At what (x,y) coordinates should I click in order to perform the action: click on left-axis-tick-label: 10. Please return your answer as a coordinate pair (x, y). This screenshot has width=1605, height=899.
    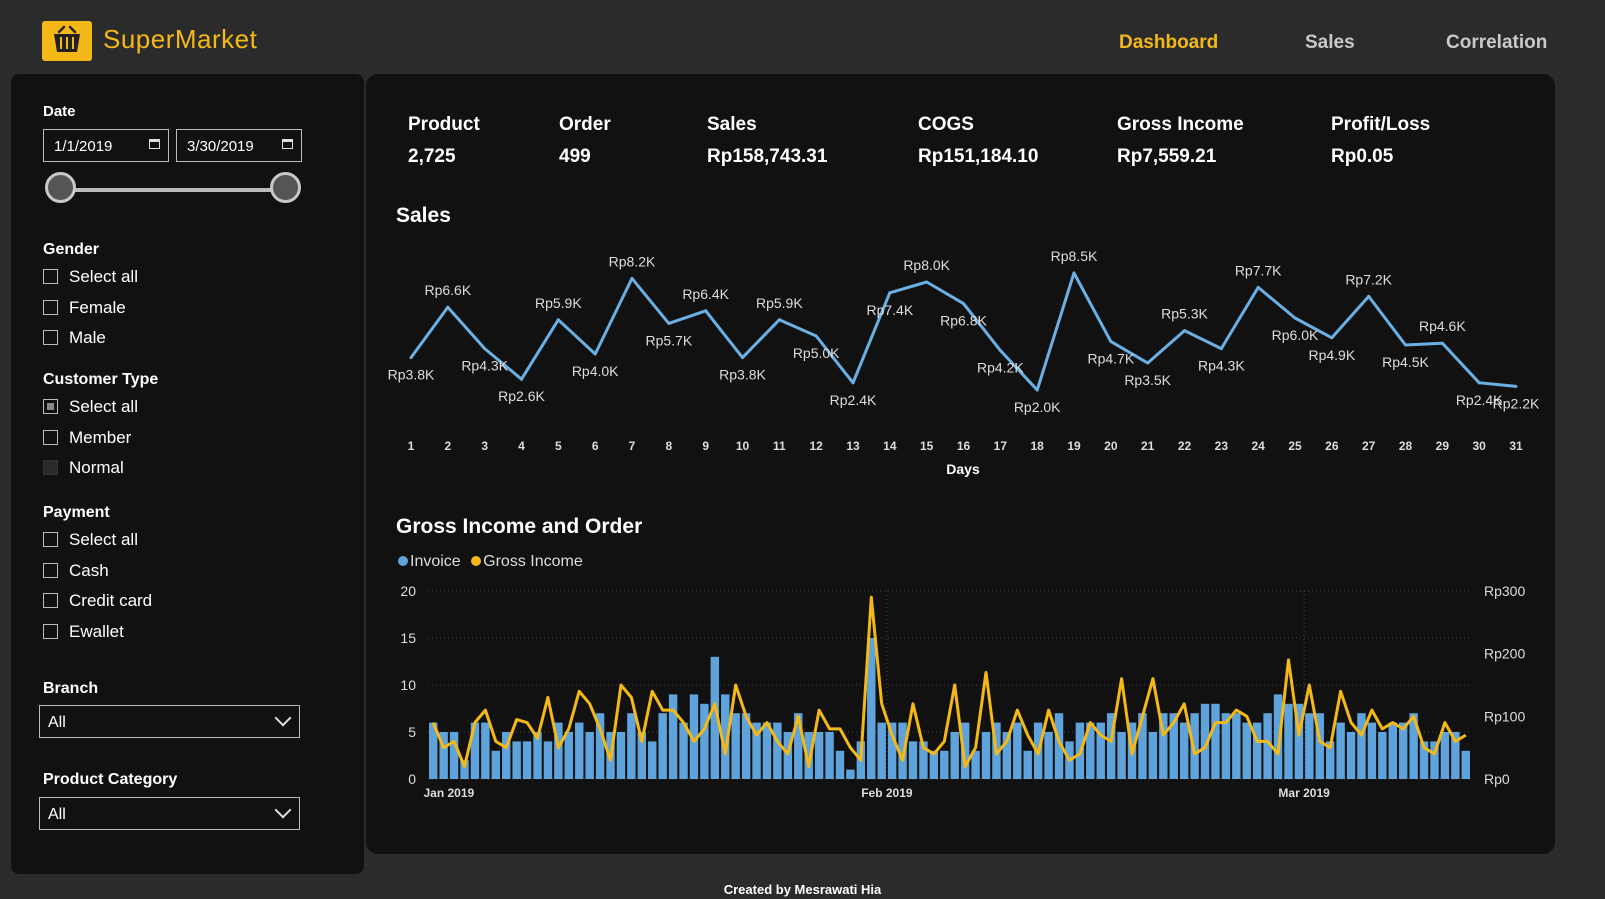
    Looking at the image, I should click on (408, 685).